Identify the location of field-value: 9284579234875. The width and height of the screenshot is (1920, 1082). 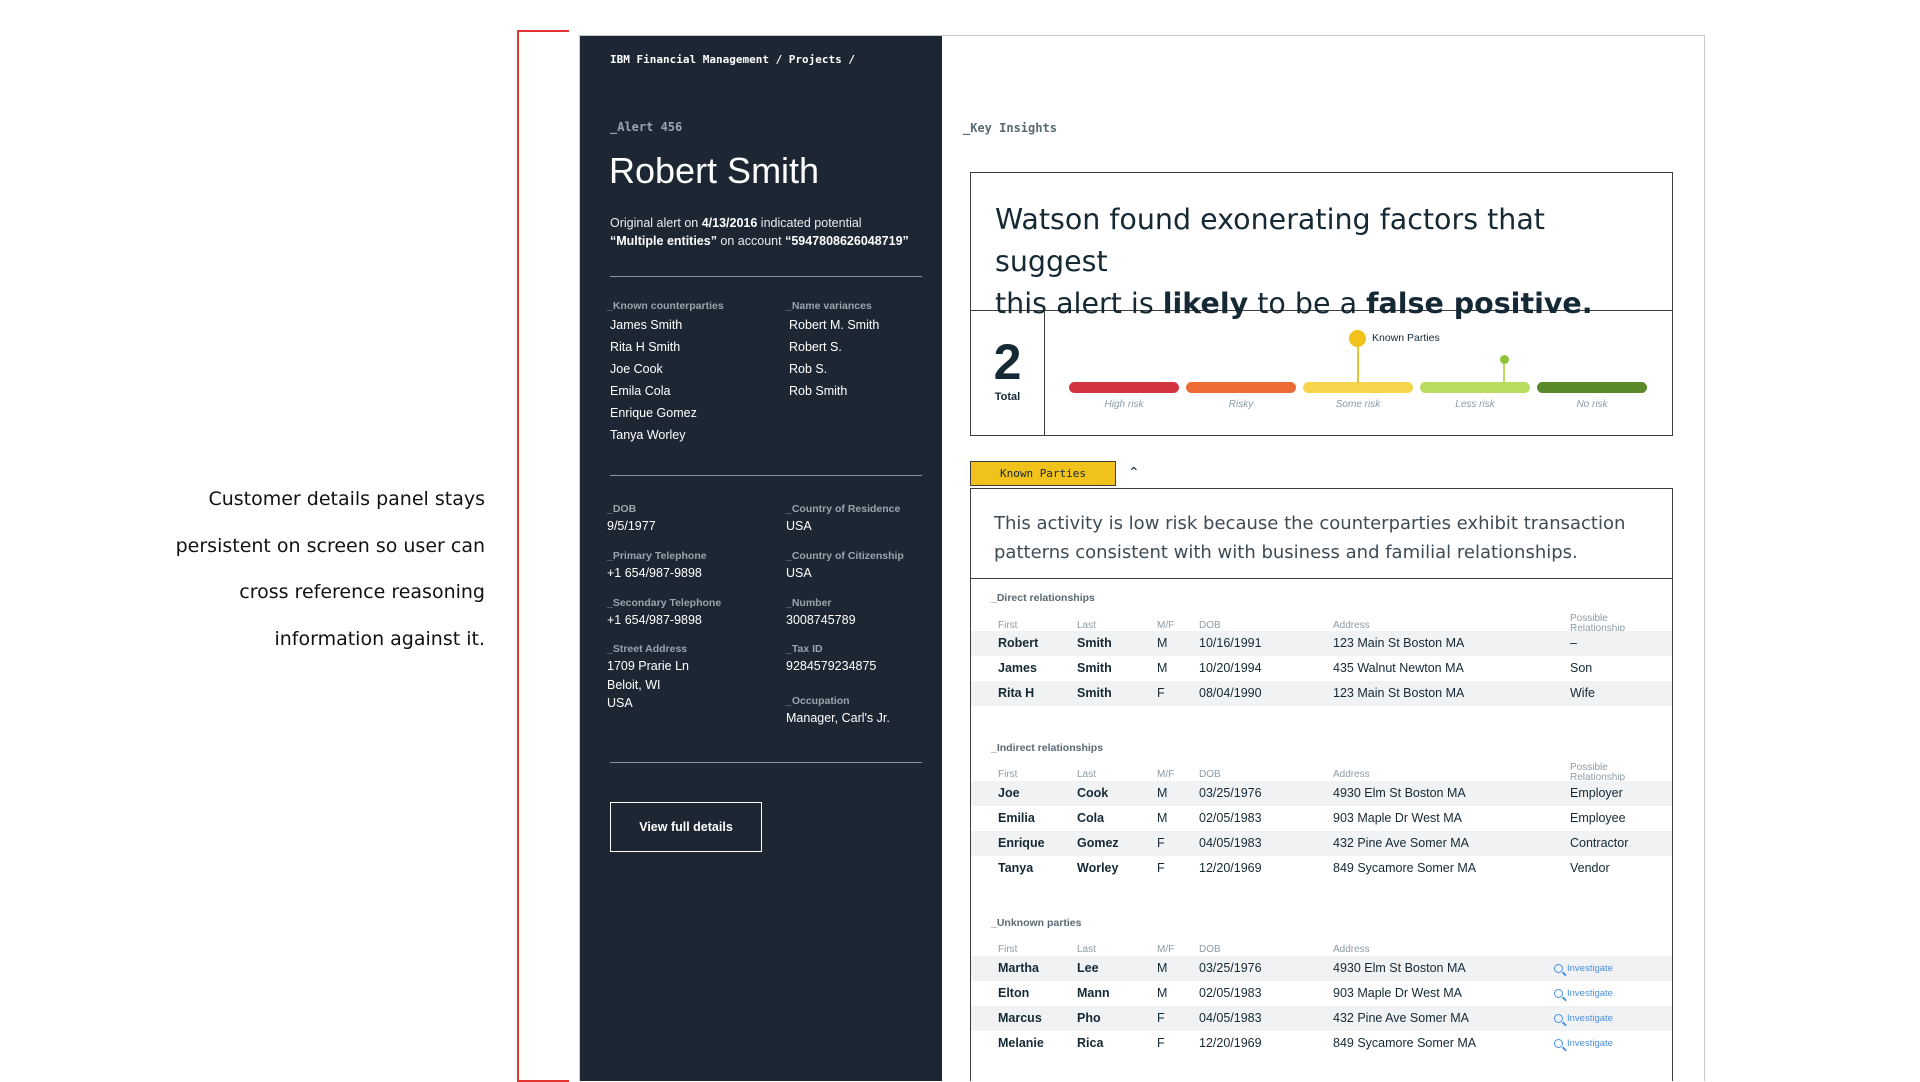
(831, 666).